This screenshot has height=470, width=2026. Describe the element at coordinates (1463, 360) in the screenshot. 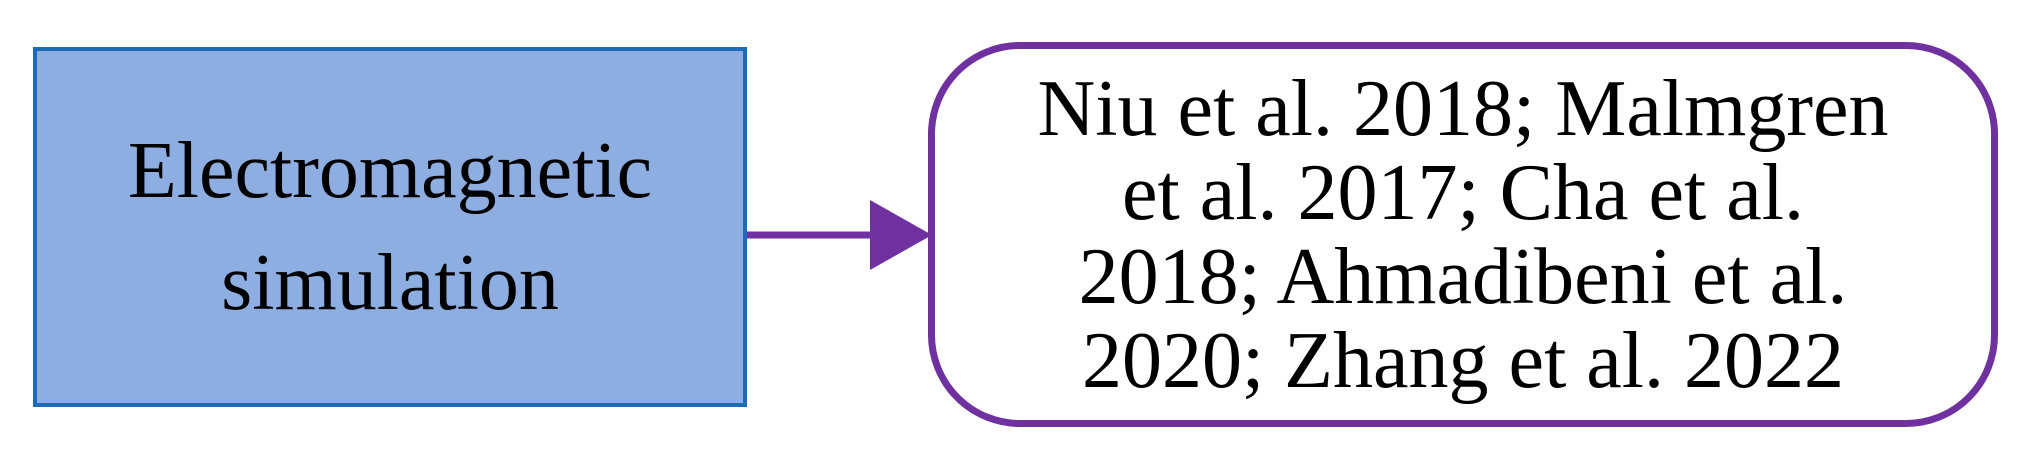

I see `references-line-4: 2020; Zhang et al. 2022` at that location.